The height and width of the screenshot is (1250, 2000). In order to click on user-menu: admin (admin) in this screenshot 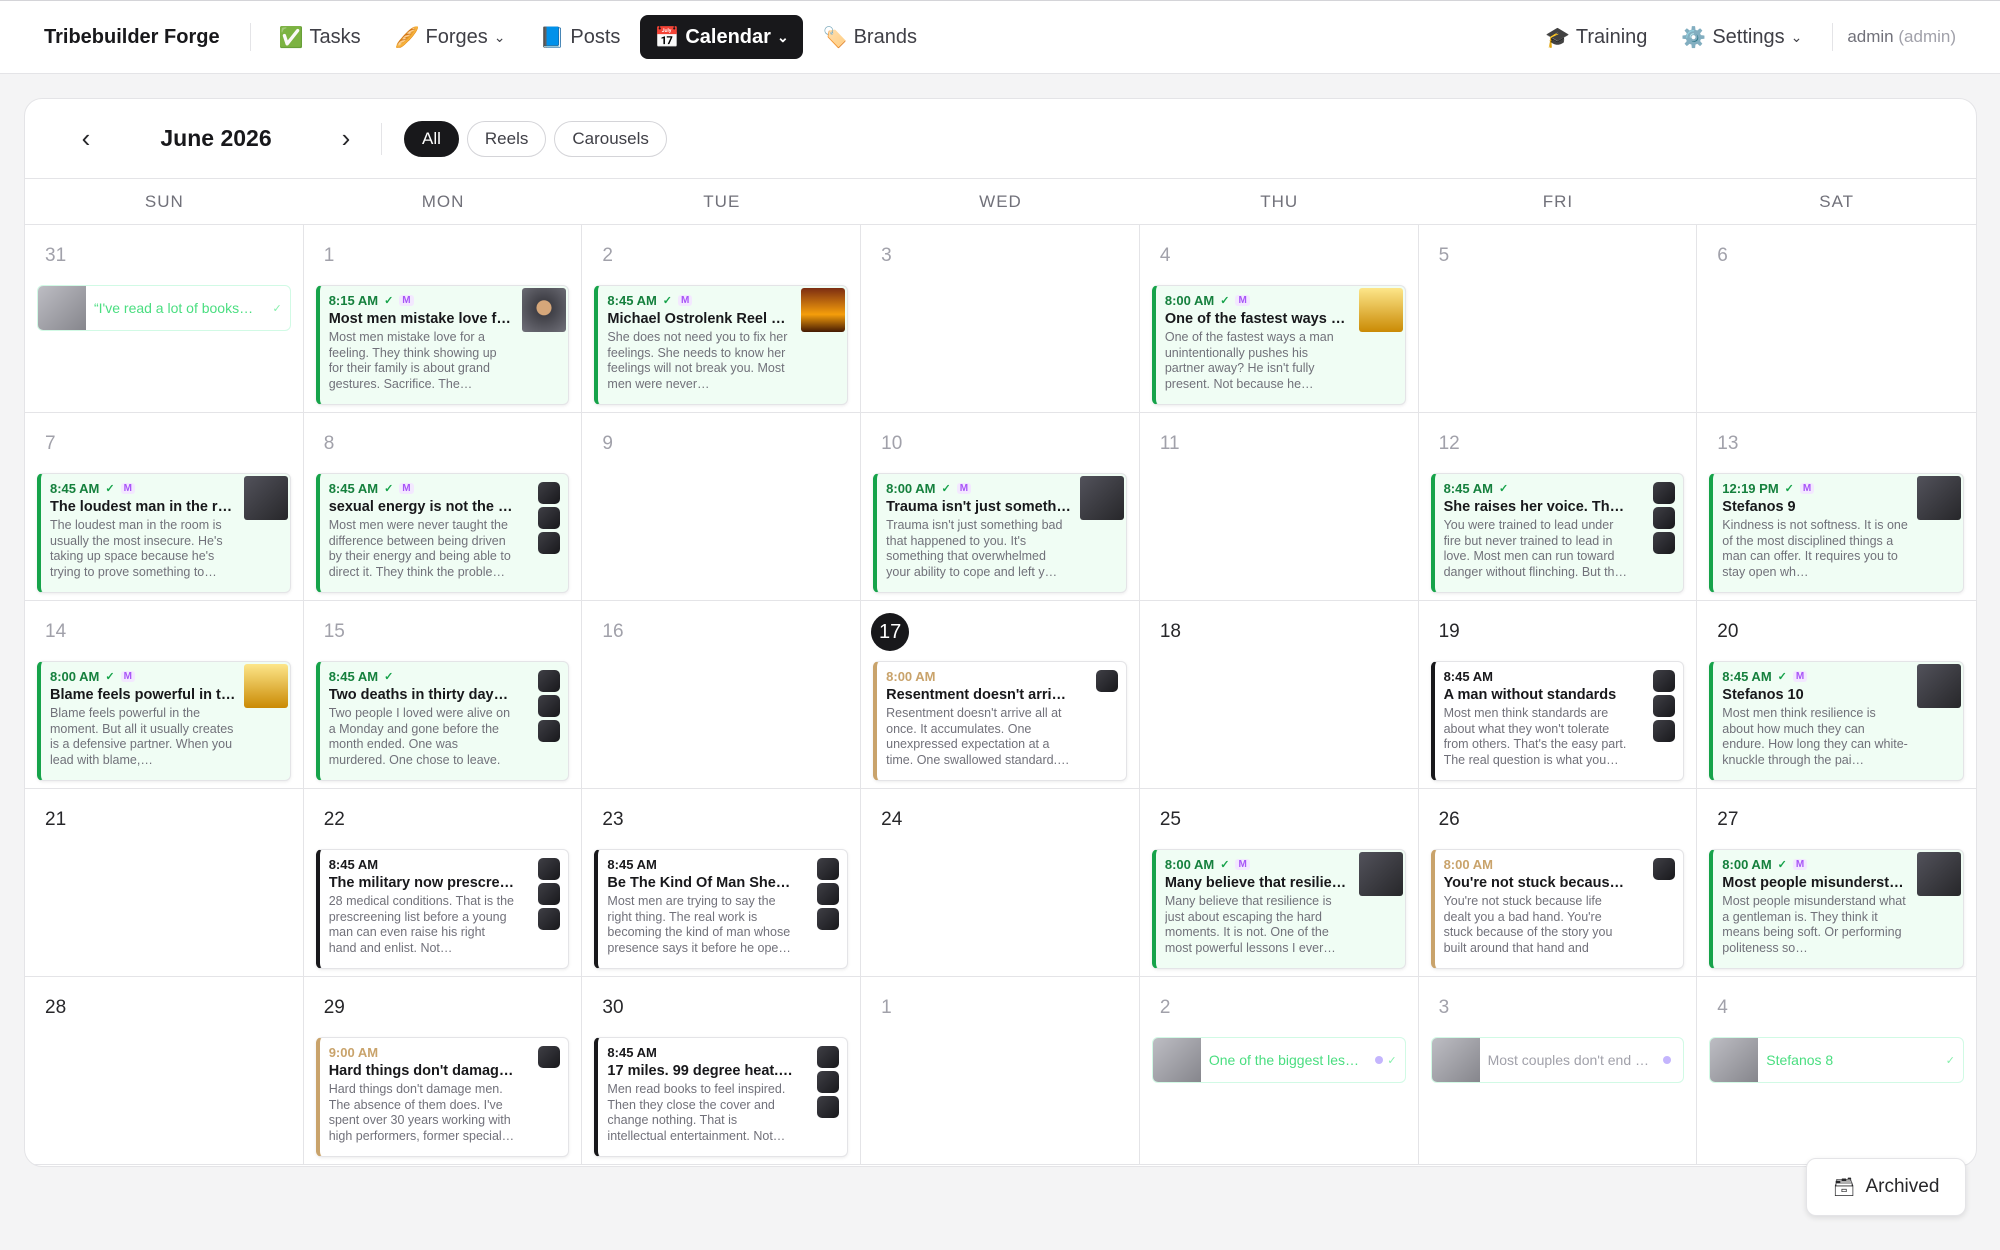, I will do `click(1901, 37)`.